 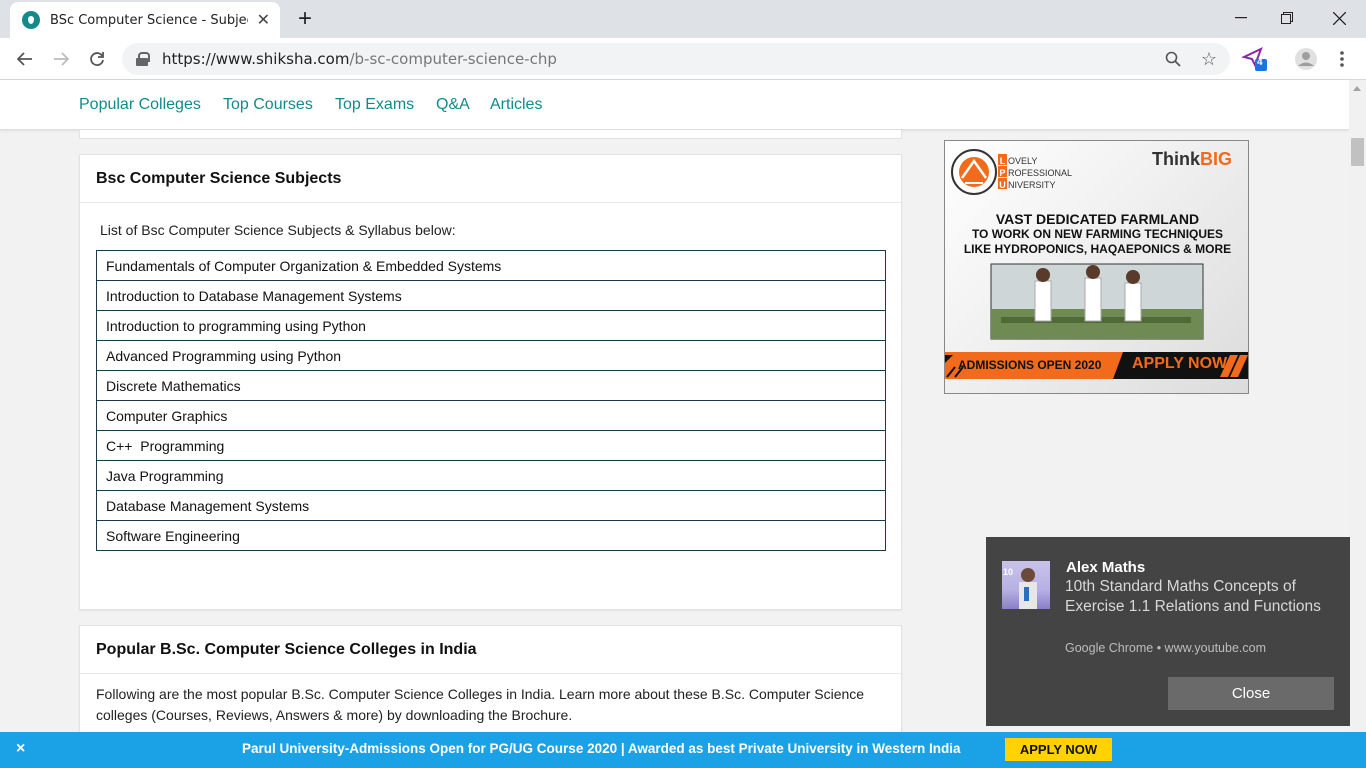 I want to click on subject-cell: Advanced Programming using Python, so click(x=491, y=355).